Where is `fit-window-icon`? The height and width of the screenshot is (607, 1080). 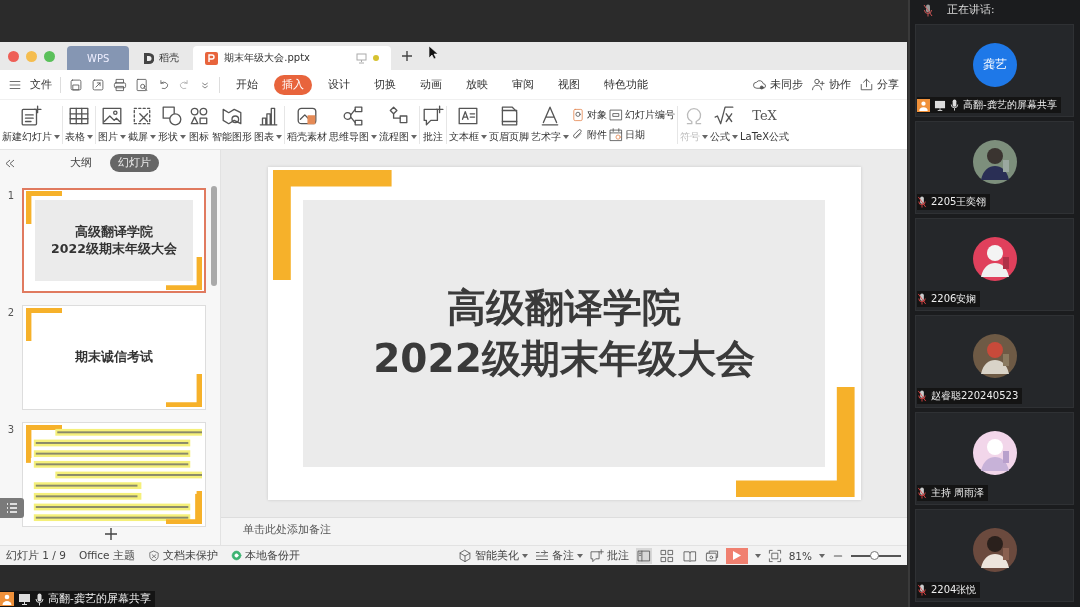 fit-window-icon is located at coordinates (774, 555).